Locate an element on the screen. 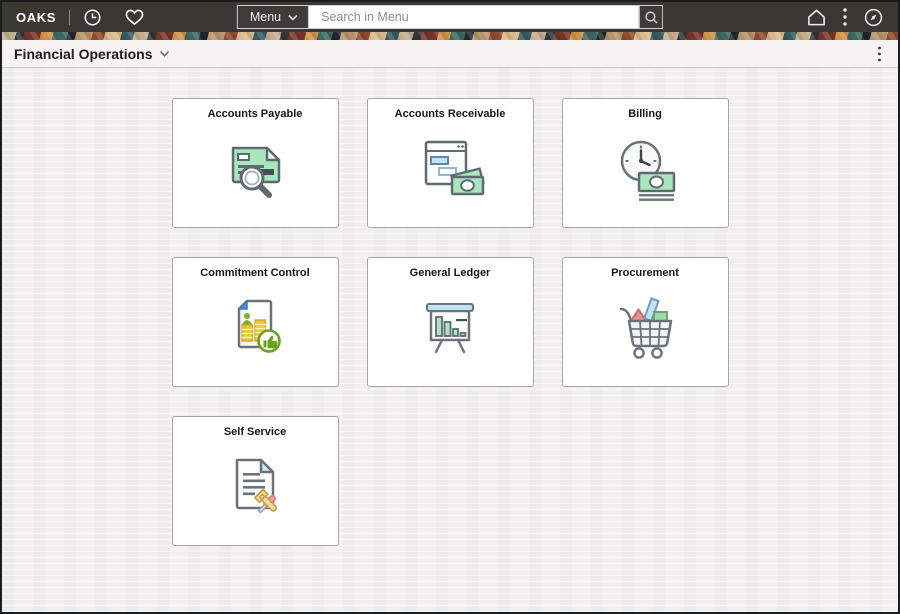  accounts-receivable-icon is located at coordinates (450, 166).